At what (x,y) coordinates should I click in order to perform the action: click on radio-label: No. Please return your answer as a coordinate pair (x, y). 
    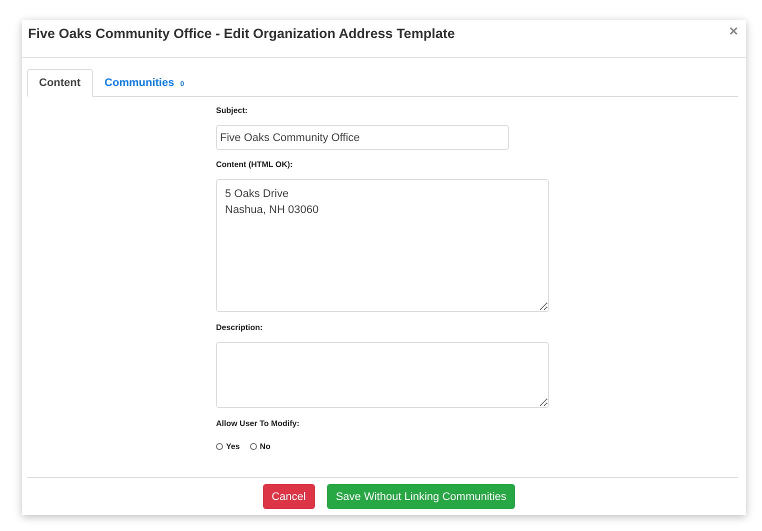
    Looking at the image, I should click on (265, 446).